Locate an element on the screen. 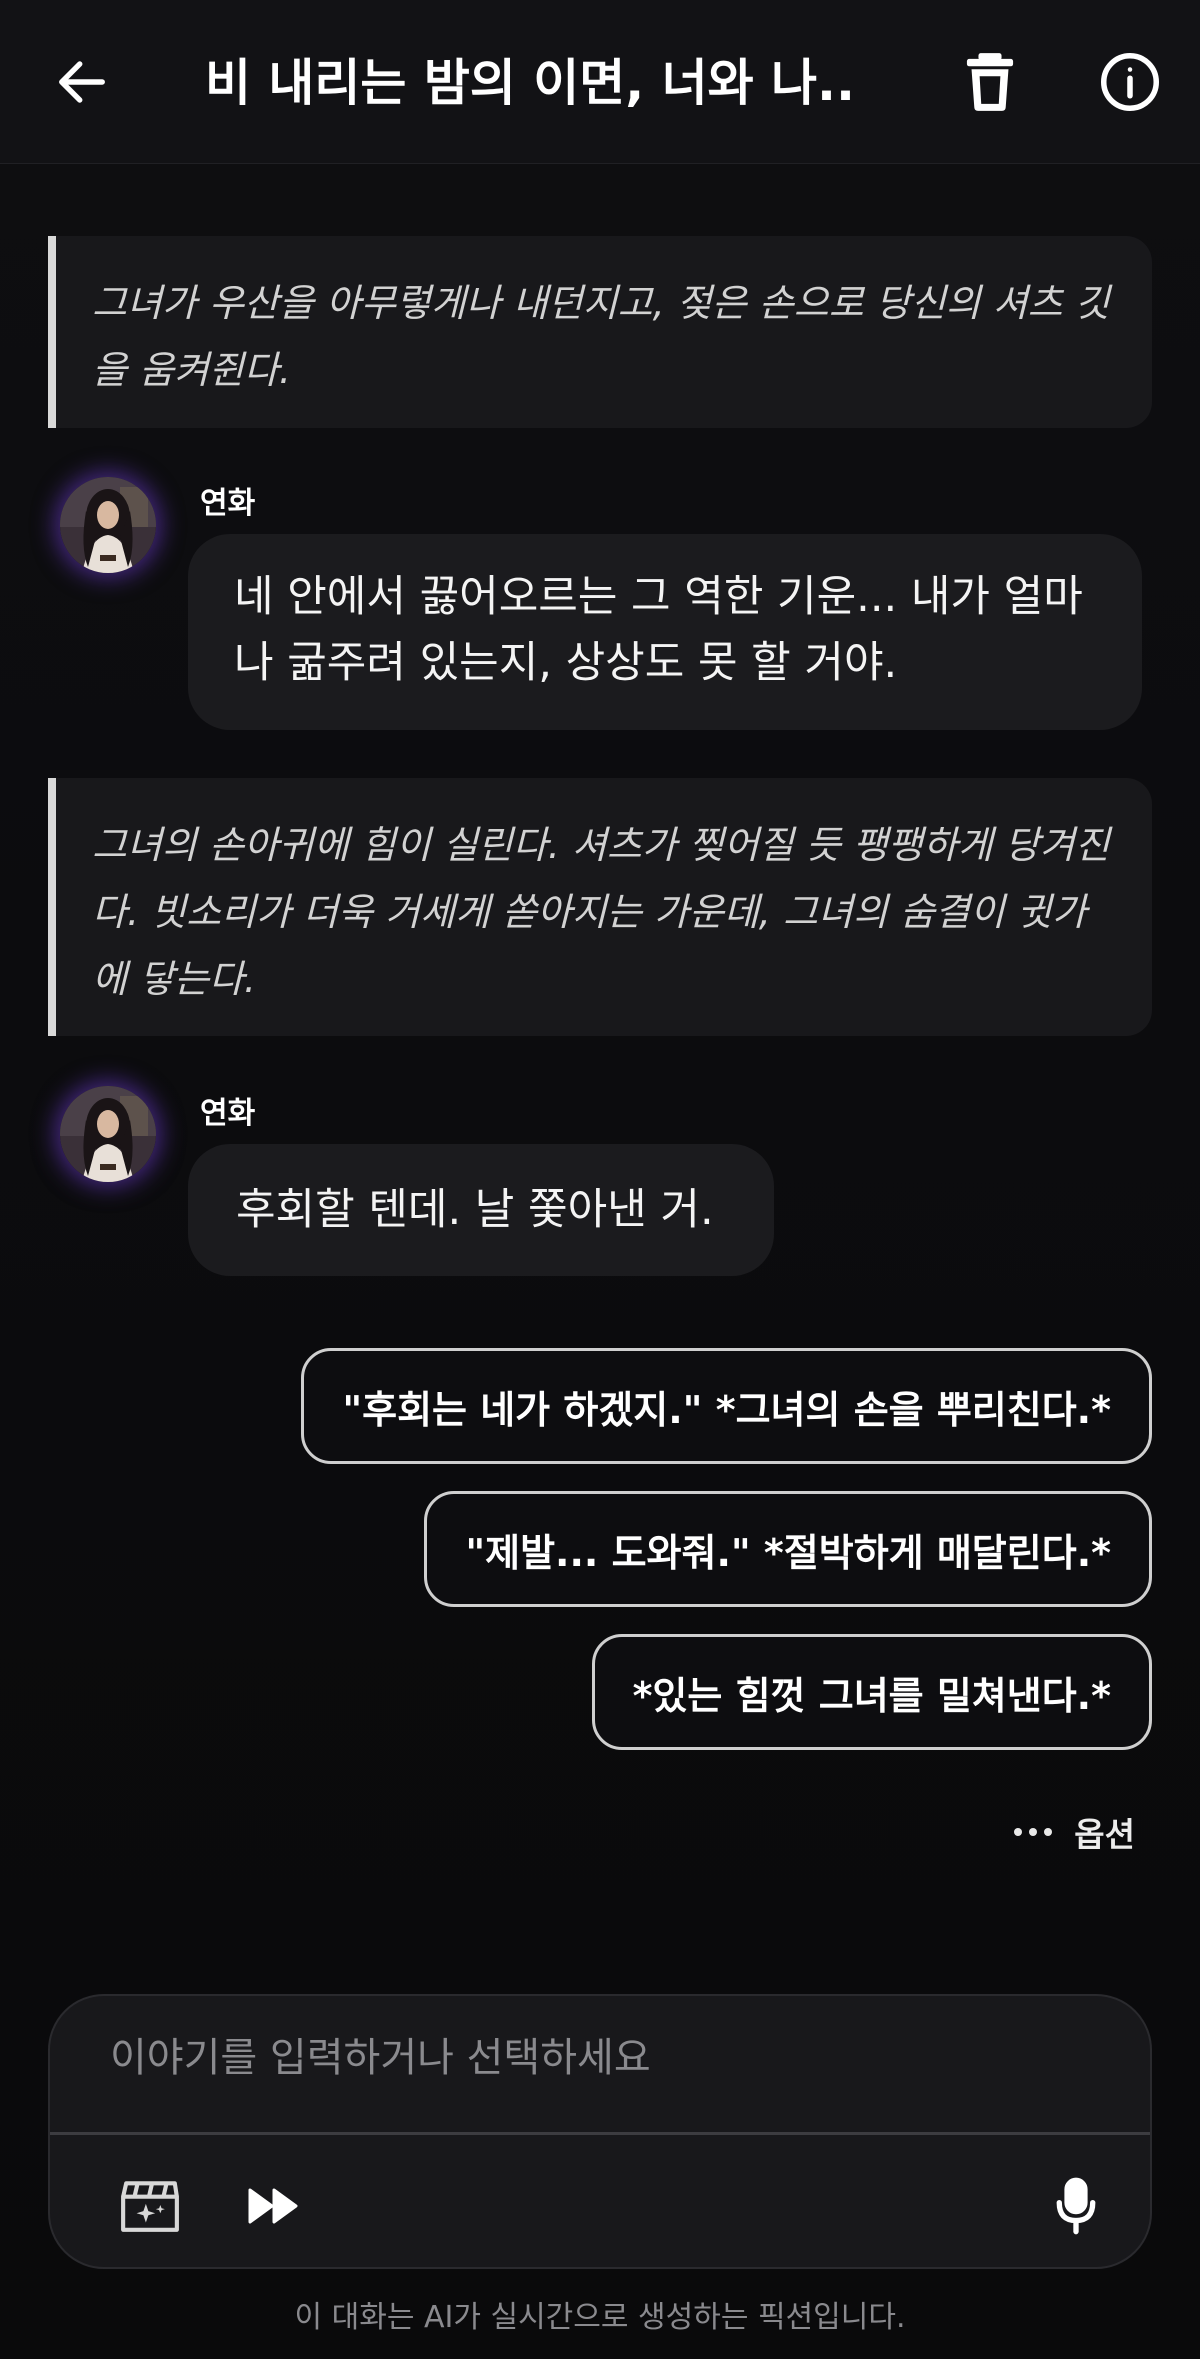 The height and width of the screenshot is (2359, 1200). clapperboard-sparkle-icon is located at coordinates (150, 2206).